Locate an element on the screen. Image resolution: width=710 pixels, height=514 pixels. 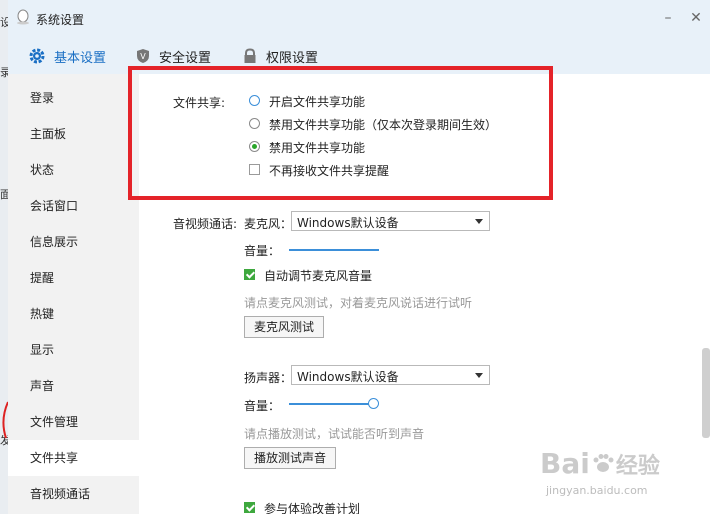
sidebar-item-sound: 声音 is located at coordinates (73, 386).